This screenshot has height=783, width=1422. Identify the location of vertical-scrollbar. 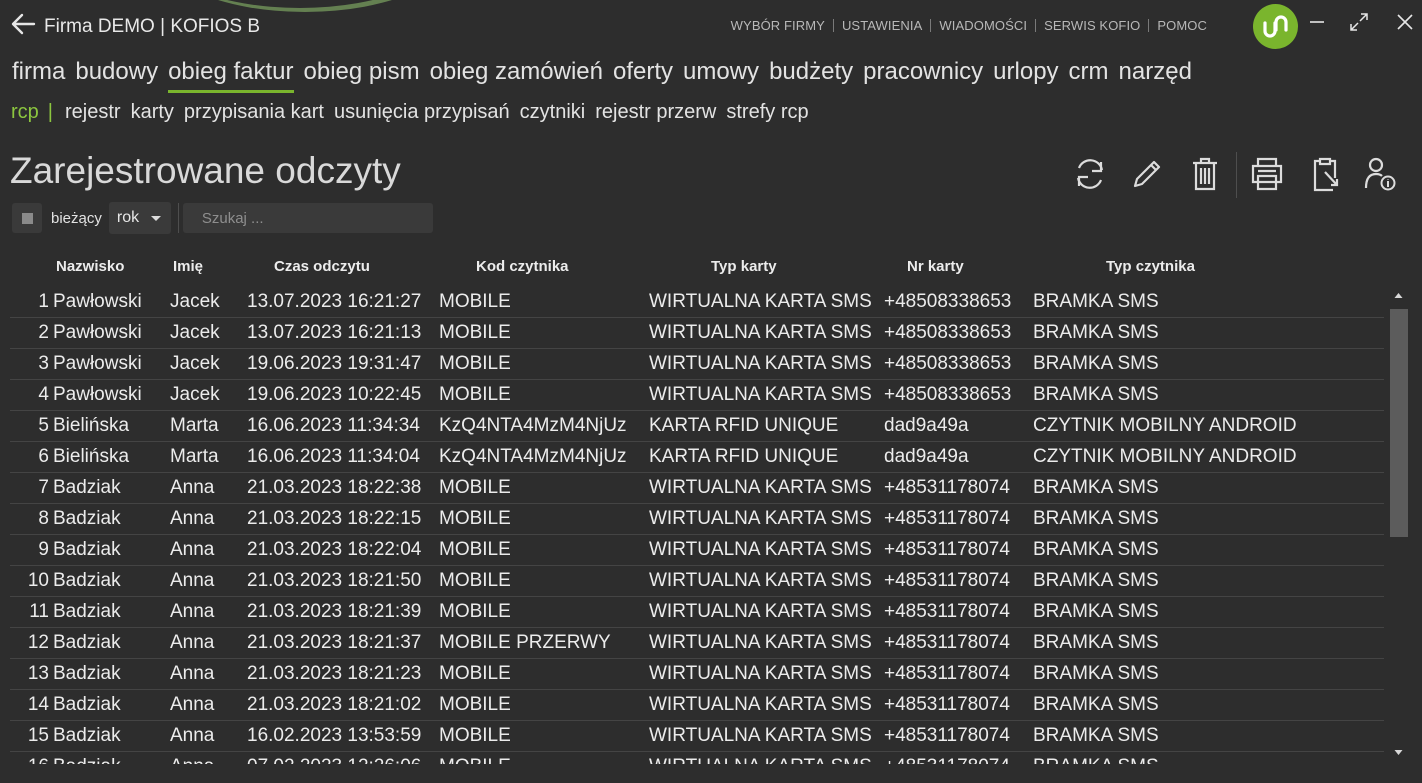
(1398, 524).